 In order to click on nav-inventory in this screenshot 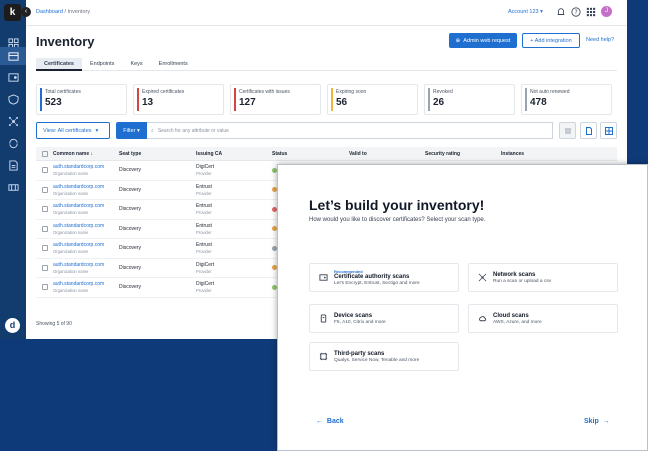, I will do `click(13, 56)`.